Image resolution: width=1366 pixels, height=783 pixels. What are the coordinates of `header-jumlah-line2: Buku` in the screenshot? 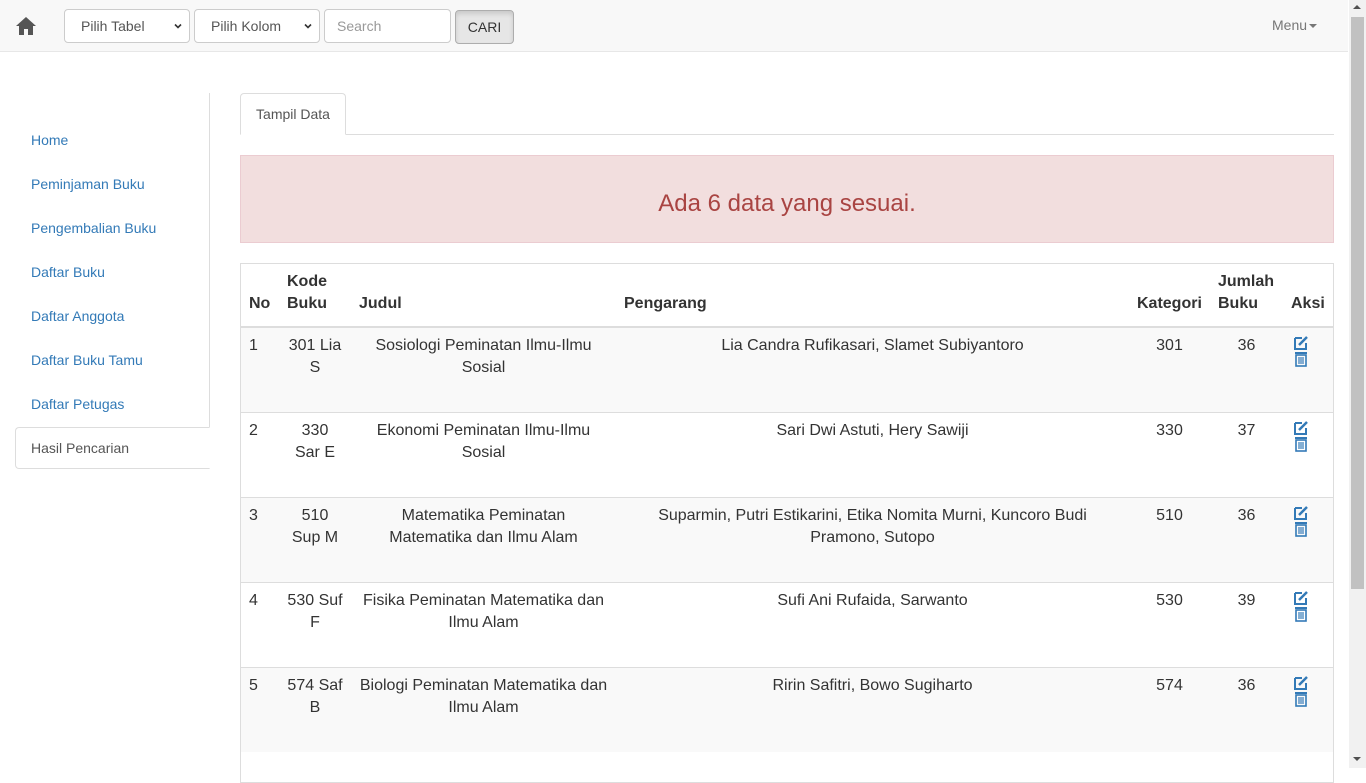 It's located at (1238, 303).